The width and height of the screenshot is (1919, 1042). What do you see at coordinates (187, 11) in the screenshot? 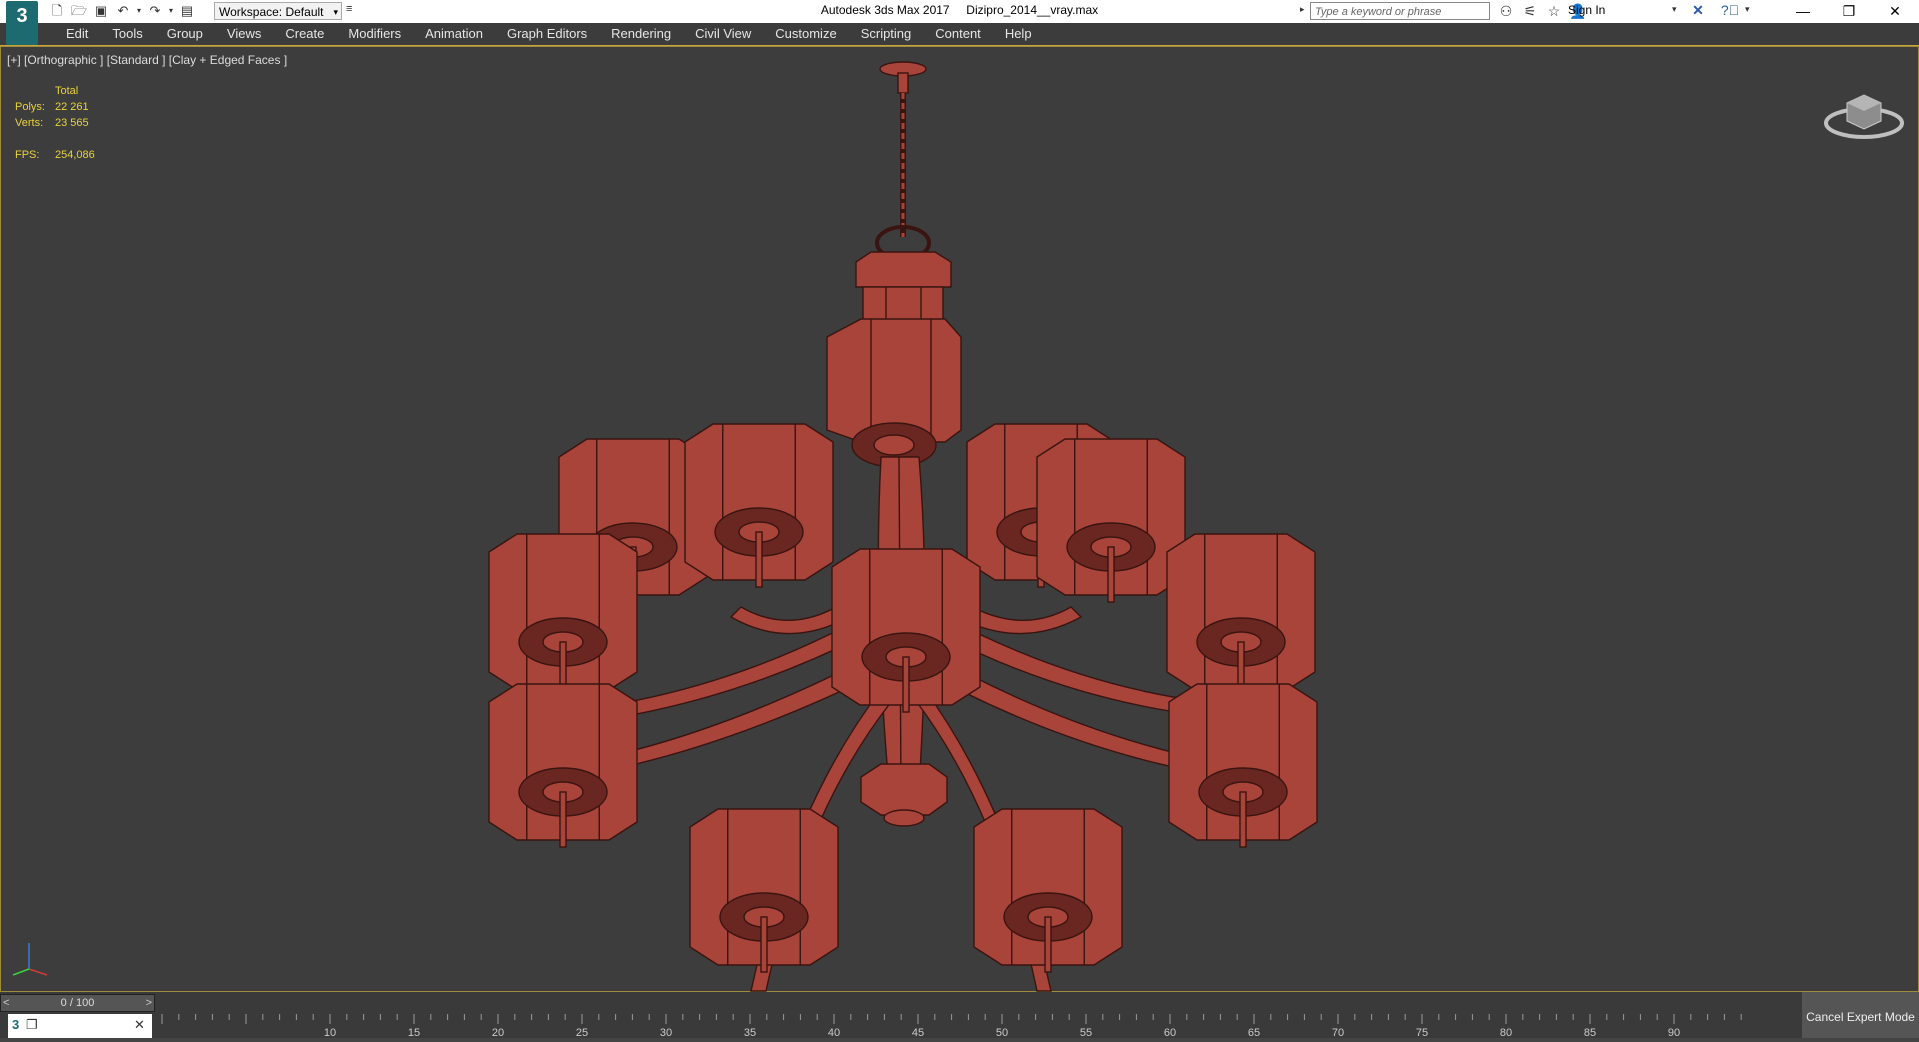
I see `project-folder-icon: ▤` at bounding box center [187, 11].